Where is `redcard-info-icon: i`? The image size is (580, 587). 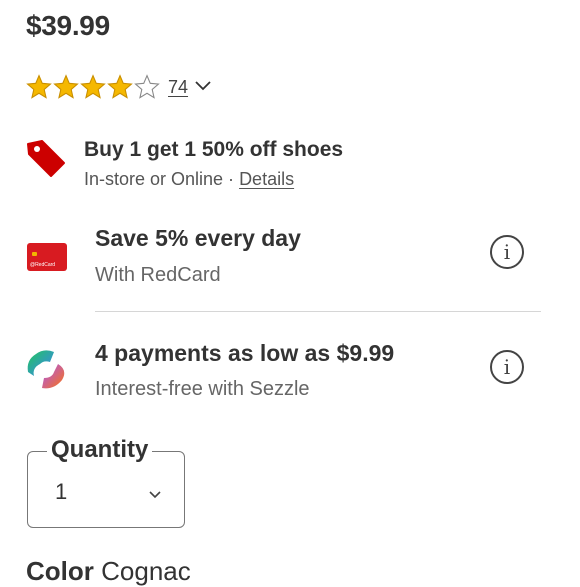 redcard-info-icon: i is located at coordinates (507, 252).